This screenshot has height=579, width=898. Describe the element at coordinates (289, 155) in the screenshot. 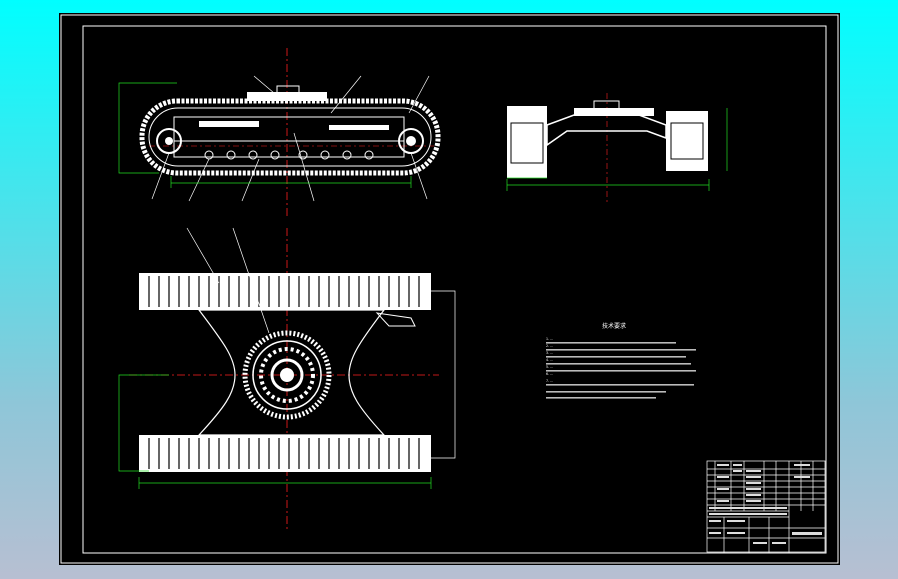

I see `bottom-rollers` at that location.